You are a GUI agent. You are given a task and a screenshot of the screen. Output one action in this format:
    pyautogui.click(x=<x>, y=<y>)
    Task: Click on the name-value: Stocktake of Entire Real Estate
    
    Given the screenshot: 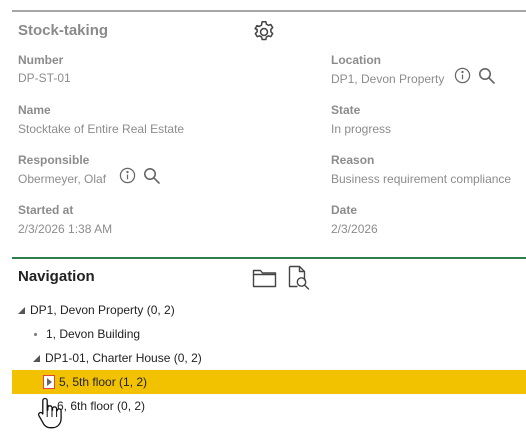 What is the action you would take?
    pyautogui.click(x=101, y=129)
    